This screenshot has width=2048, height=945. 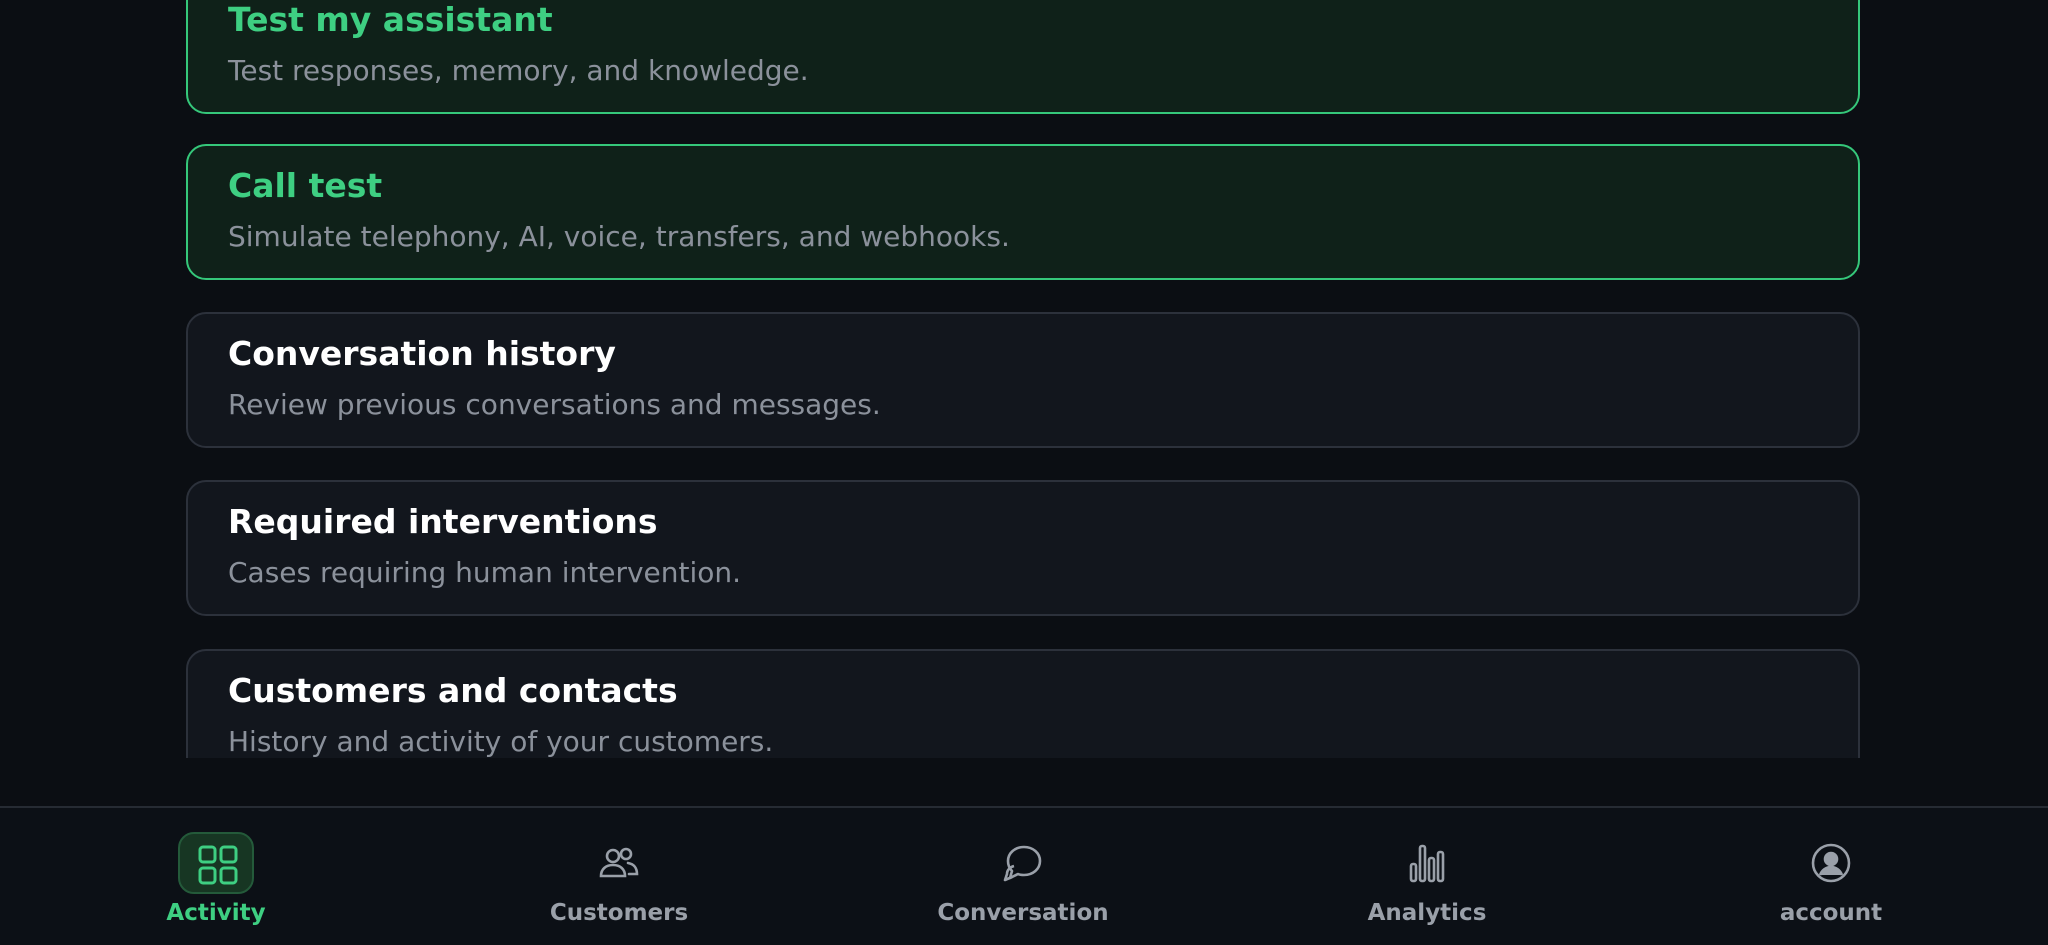 What do you see at coordinates (453, 690) in the screenshot?
I see `card-title: Customers and contacts` at bounding box center [453, 690].